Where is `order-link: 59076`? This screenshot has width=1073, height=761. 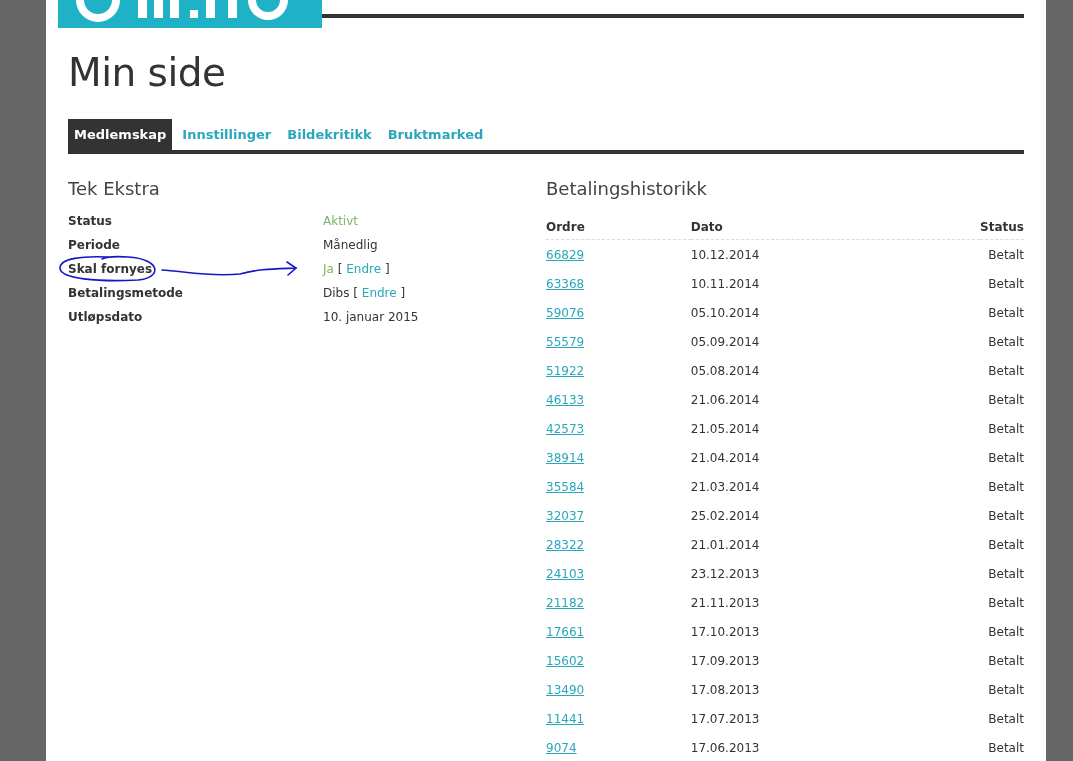
order-link: 59076 is located at coordinates (565, 312).